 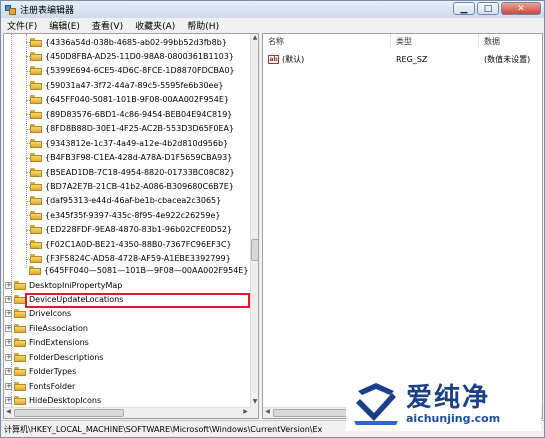 I want to click on tree-item-label: {B4FB3F98-C1EA-428d-A78A-D1F5659CBA93}, so click(x=139, y=158).